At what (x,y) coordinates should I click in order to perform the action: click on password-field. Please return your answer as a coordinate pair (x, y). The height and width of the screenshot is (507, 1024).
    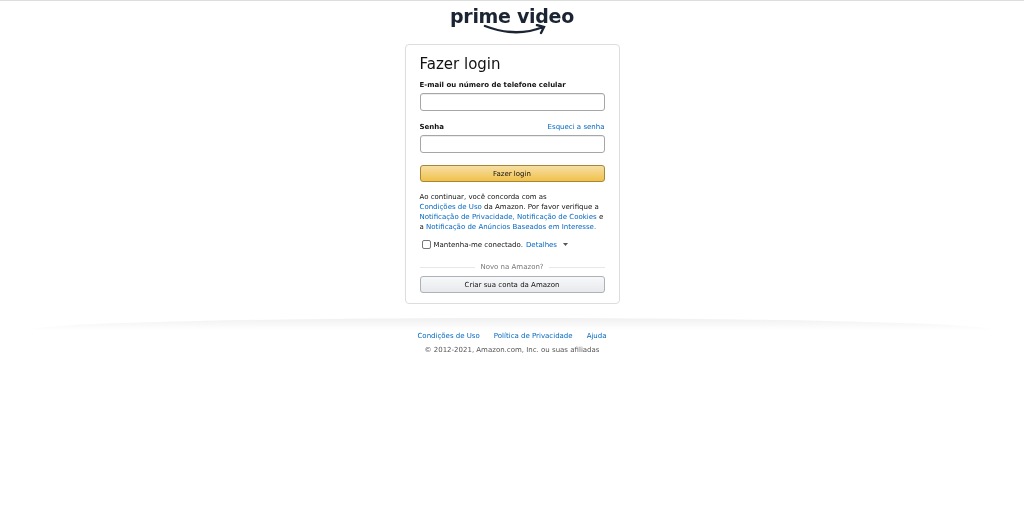
    Looking at the image, I should click on (512, 144).